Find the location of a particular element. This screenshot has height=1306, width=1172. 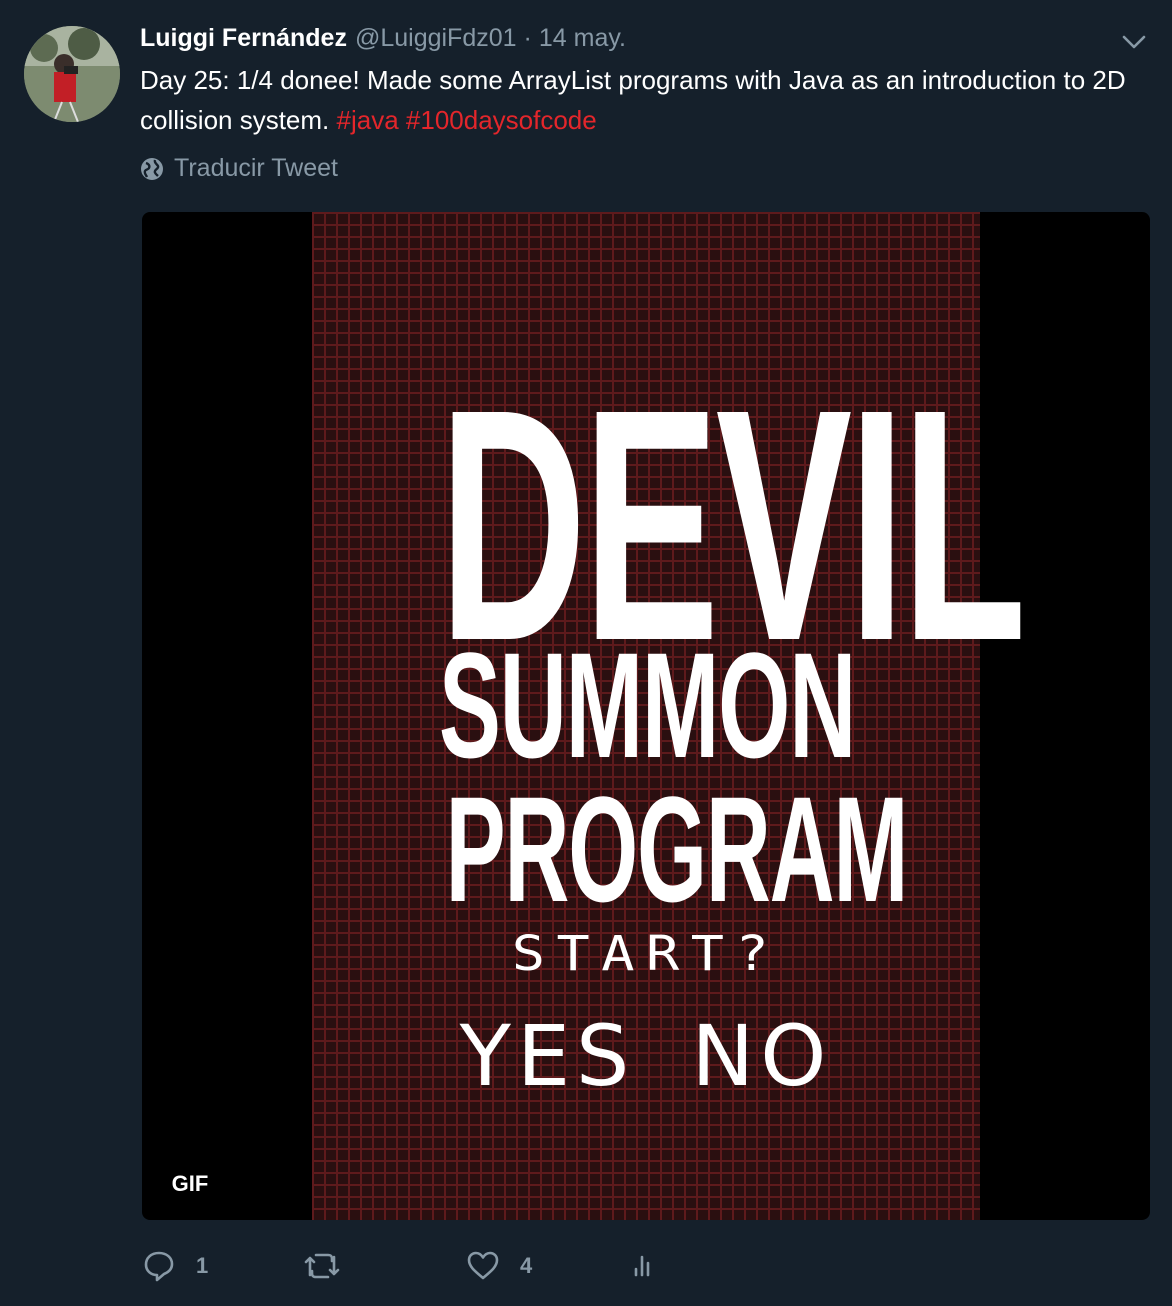

retweet-button is located at coordinates (322, 1266).